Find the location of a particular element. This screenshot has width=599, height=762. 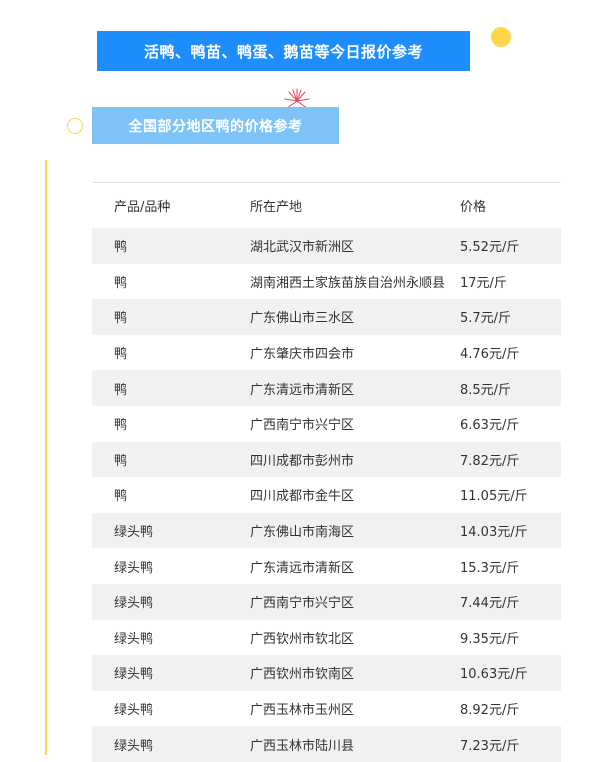

cell-origin: 湖南湘西土家族苗族自治州永顺县 is located at coordinates (348, 283).